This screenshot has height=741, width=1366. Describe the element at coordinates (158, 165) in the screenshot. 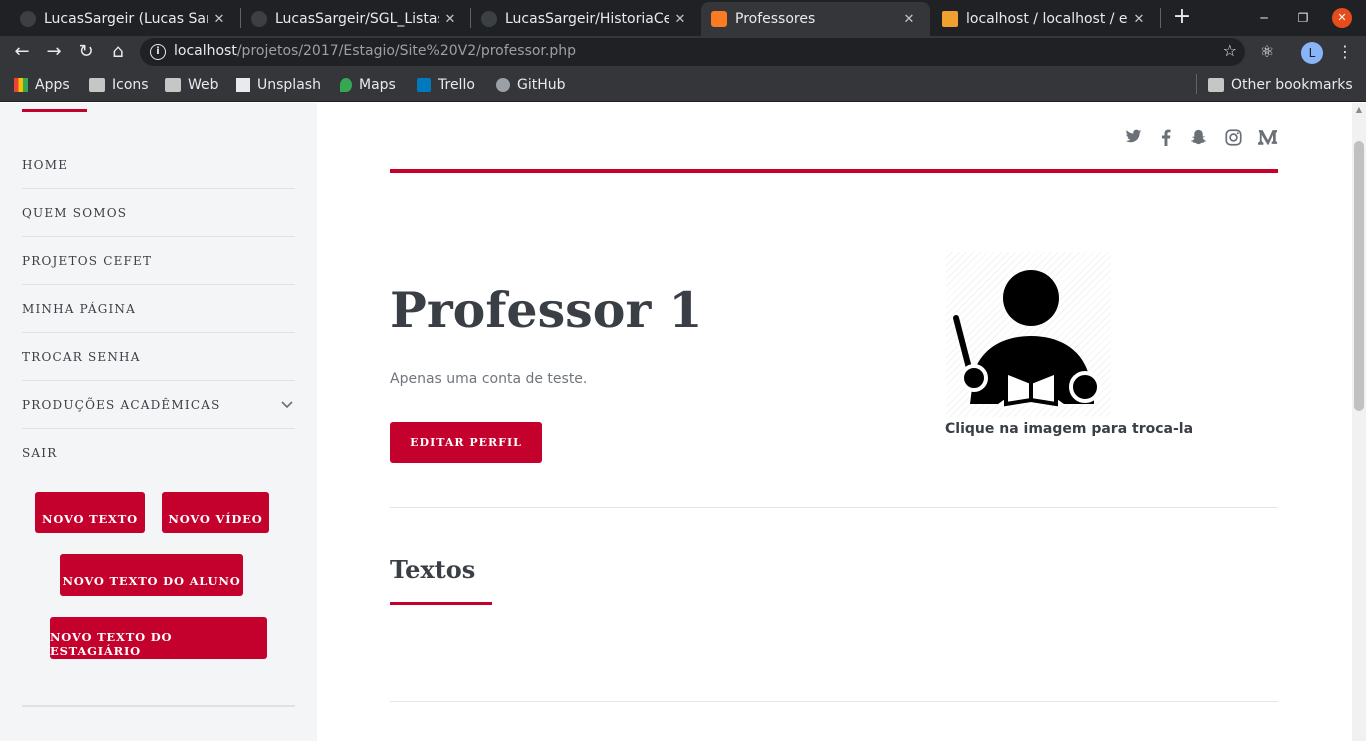

I see `menu-item-home: HOME` at that location.